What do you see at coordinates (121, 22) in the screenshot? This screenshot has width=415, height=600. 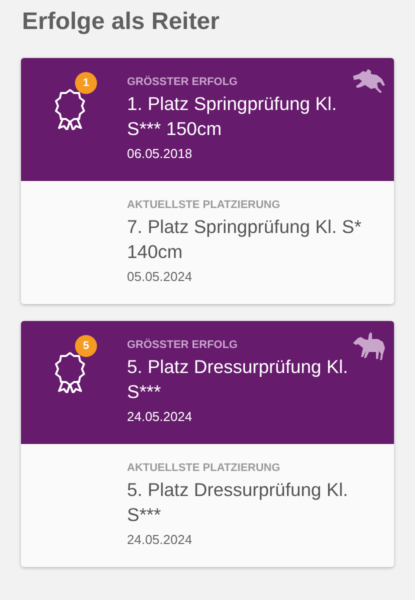 I see `page-title: Erfolge als Reiter` at bounding box center [121, 22].